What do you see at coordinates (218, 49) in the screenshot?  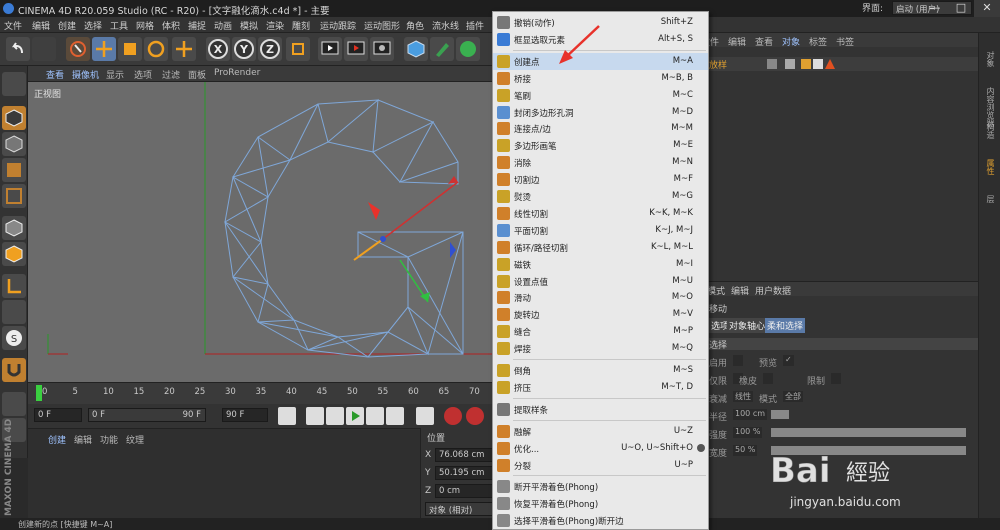 I see `x-axis-lock-icon: X` at bounding box center [218, 49].